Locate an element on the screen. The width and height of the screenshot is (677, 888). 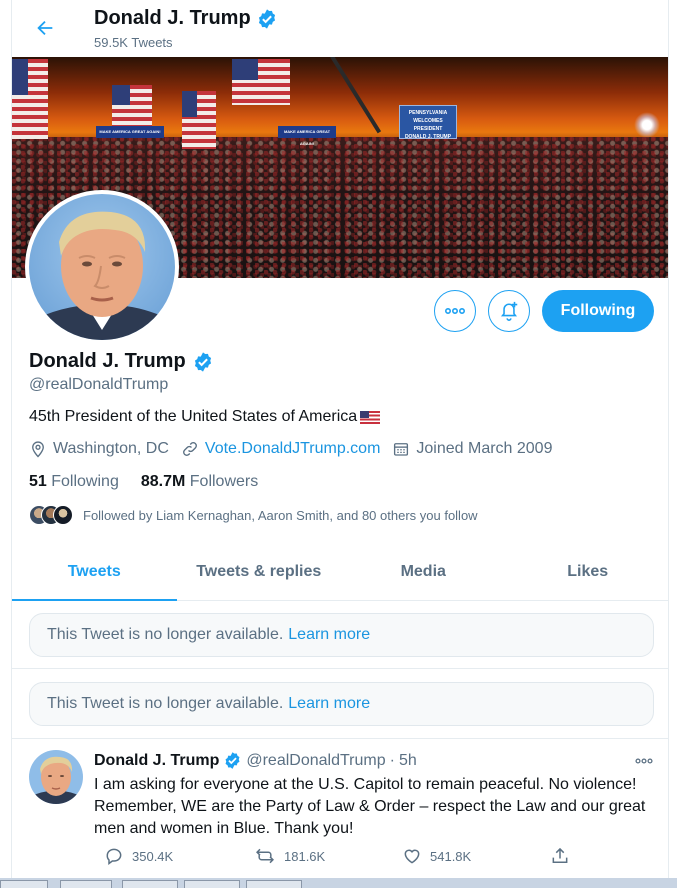
followed-by-avatars is located at coordinates (52, 515).